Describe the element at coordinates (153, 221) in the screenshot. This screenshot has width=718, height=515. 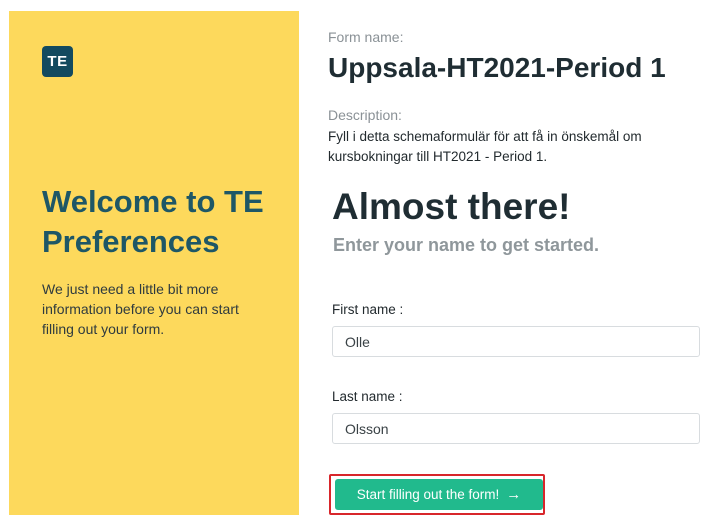
I see `welcome-title: Welcome to TE Preferences` at that location.